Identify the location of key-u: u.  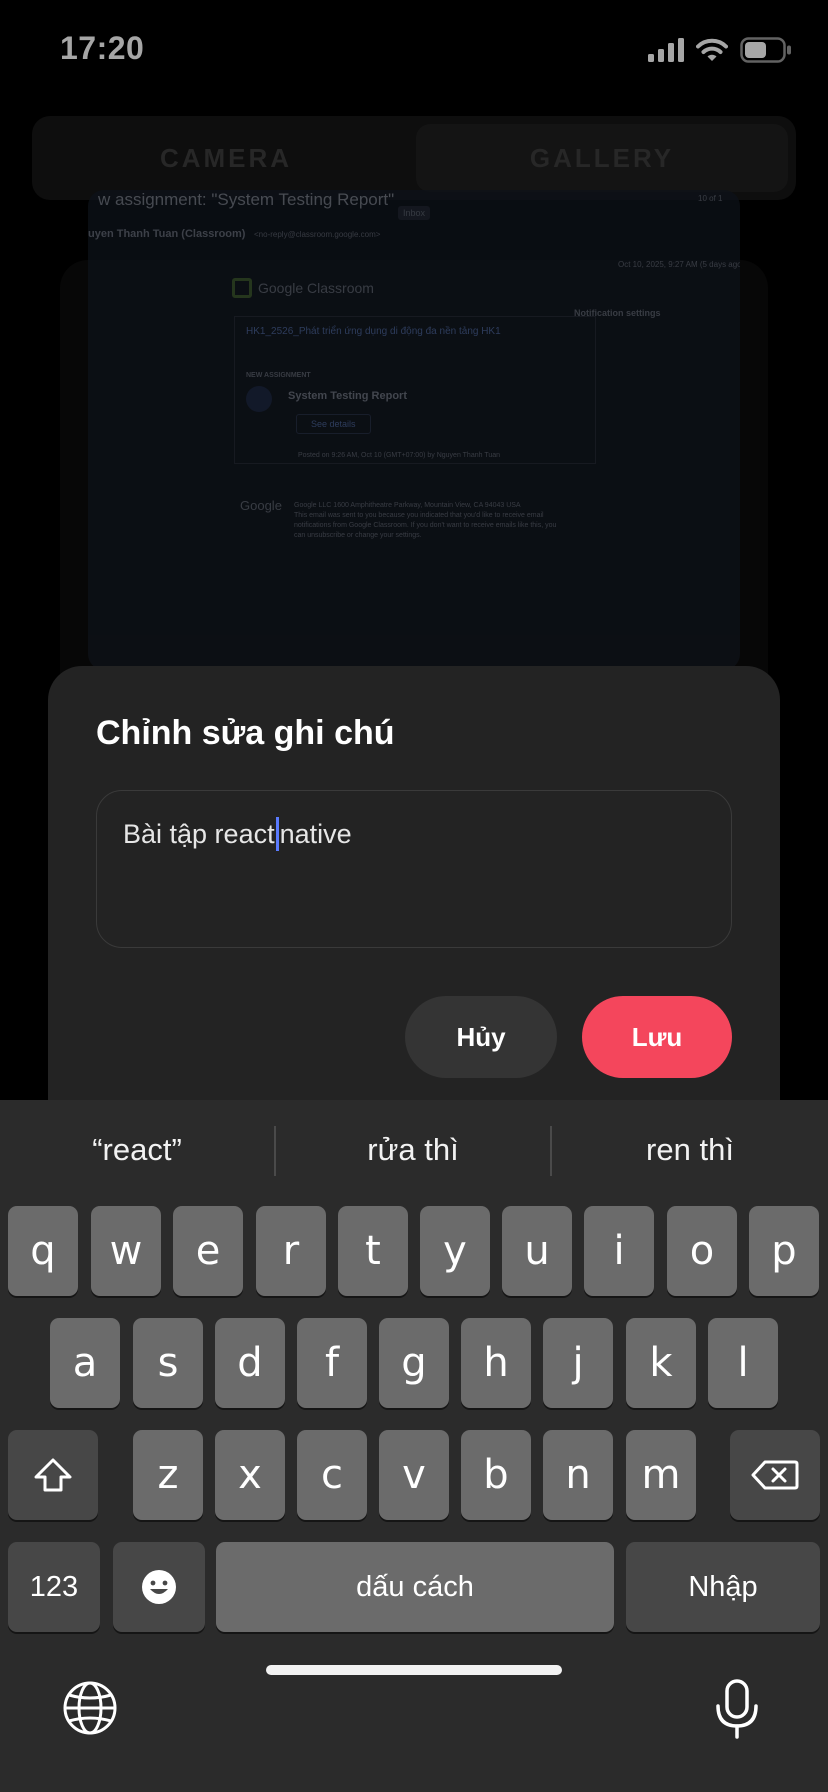
(537, 1251).